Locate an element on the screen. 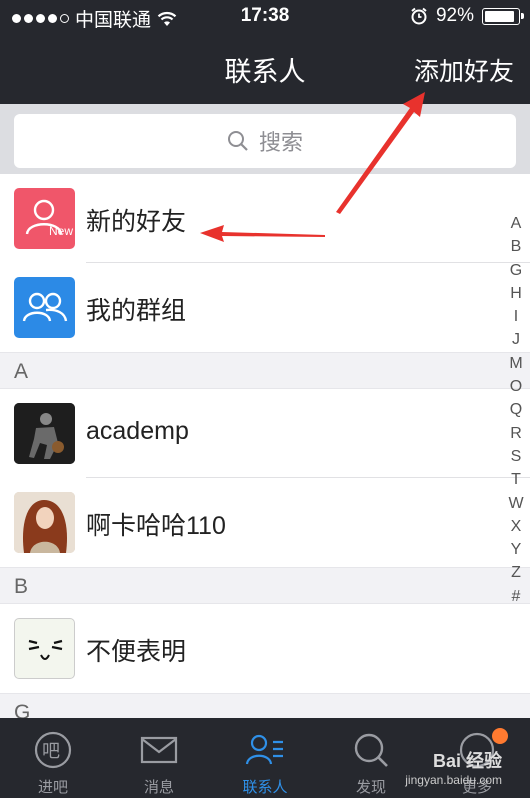 The height and width of the screenshot is (798, 530). index-letter: Y is located at coordinates (516, 549).